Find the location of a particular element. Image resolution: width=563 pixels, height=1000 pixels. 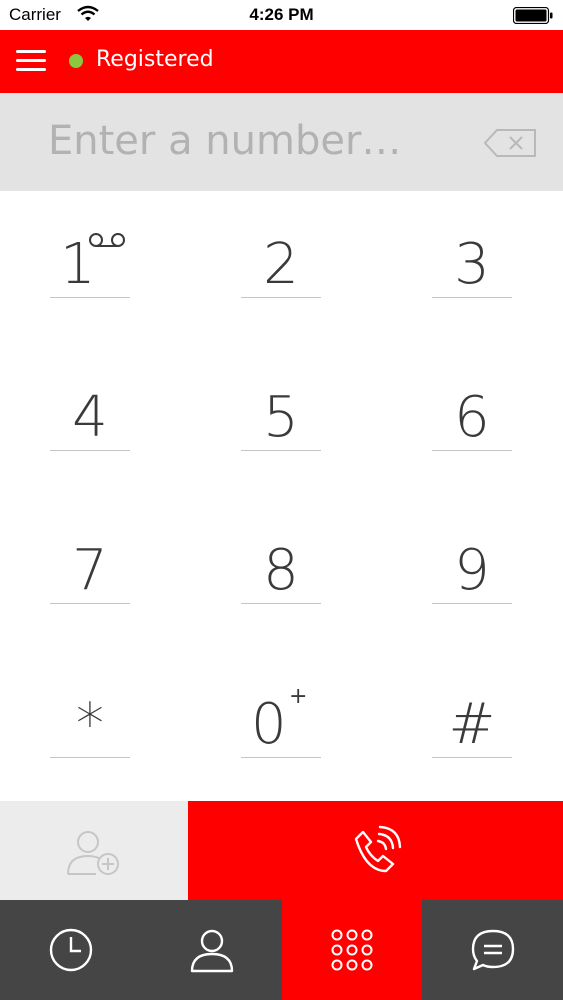

keypad-key-4: 4 is located at coordinates (90, 425).